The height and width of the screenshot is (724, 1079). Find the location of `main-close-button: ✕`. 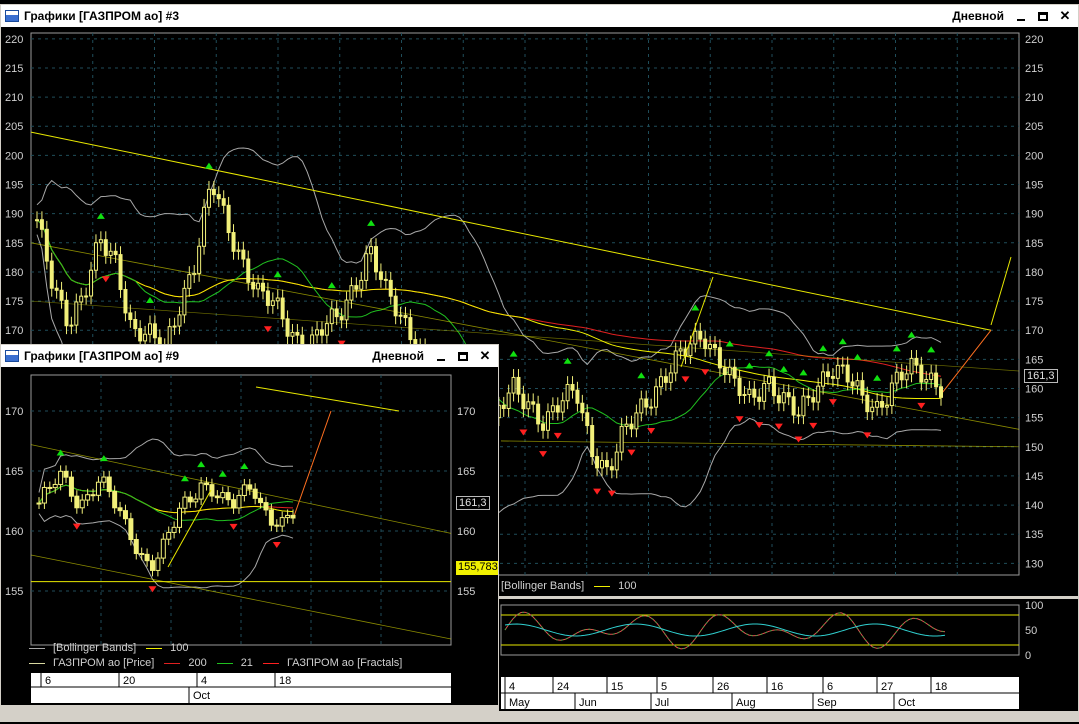

main-close-button: ✕ is located at coordinates (1065, 16).